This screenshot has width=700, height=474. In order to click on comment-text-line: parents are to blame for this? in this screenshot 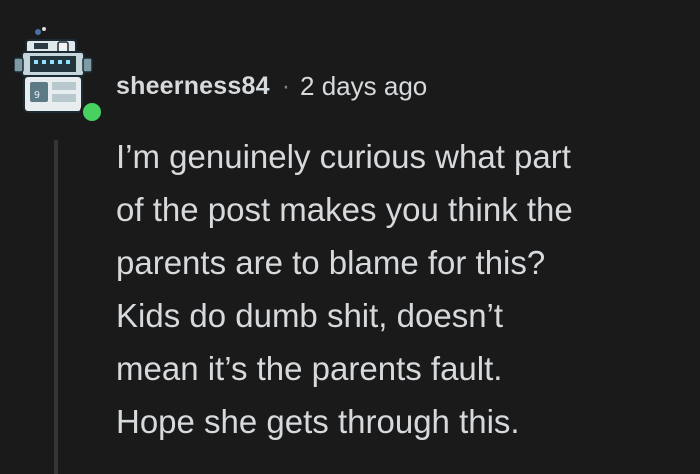, I will do `click(331, 262)`.